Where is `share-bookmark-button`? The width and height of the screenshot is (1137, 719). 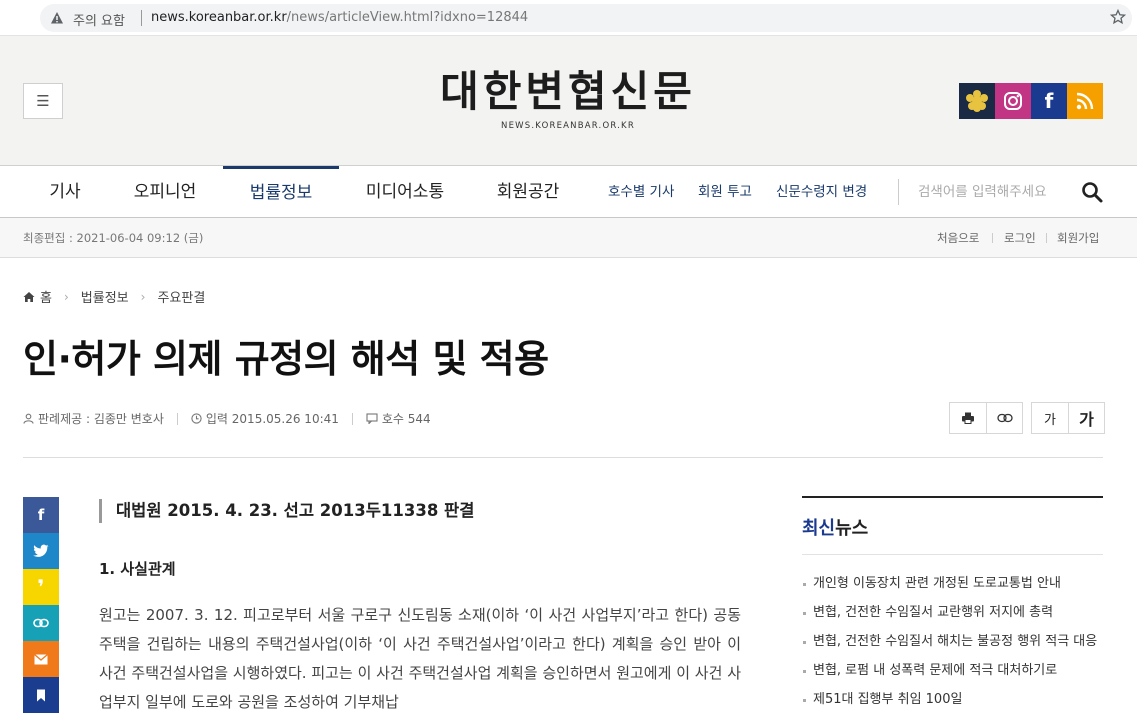 share-bookmark-button is located at coordinates (41, 695).